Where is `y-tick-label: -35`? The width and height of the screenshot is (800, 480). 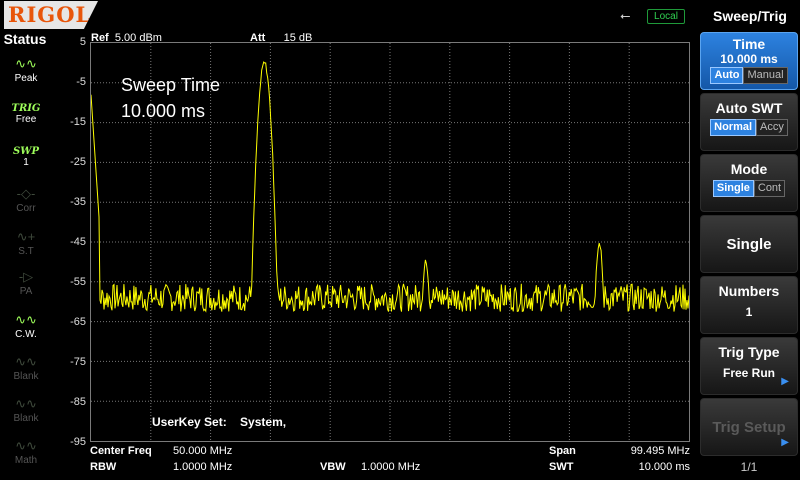
y-tick-label: -35 is located at coordinates (78, 202).